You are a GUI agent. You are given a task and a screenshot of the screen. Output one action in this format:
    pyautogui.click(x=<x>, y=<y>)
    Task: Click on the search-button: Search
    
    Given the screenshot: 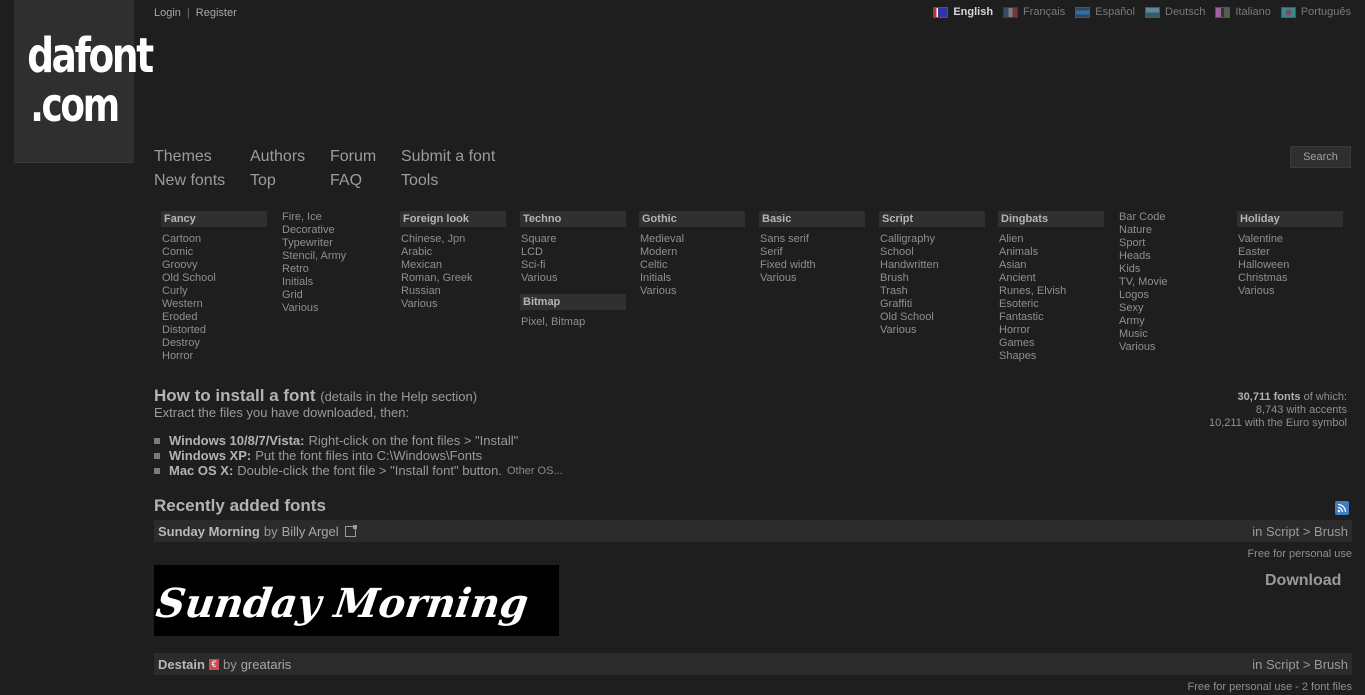 What is the action you would take?
    pyautogui.click(x=1320, y=157)
    